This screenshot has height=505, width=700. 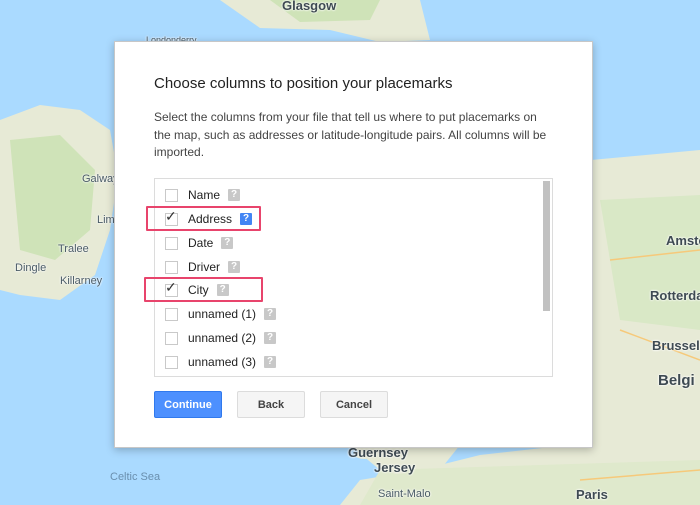 I want to click on column-row-name: Name ?, so click(x=345, y=195).